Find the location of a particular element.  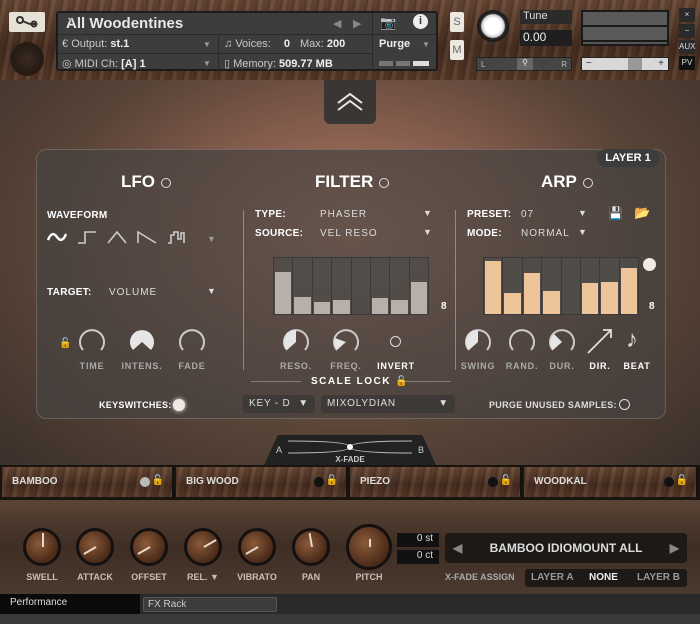

arp-toggle is located at coordinates (587, 182).